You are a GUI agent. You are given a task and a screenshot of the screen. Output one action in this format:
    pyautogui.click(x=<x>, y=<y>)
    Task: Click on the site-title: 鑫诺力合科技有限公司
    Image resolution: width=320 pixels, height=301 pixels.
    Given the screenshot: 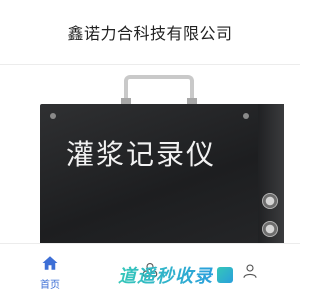 What is the action you would take?
    pyautogui.click(x=150, y=33)
    